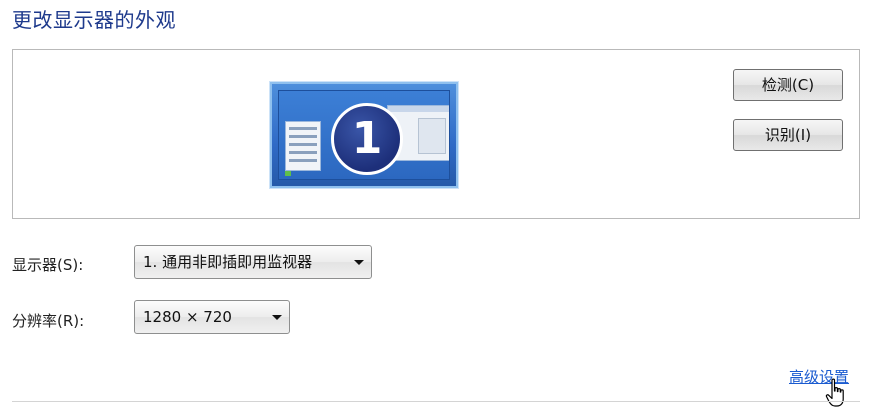  Describe the element at coordinates (94, 20) in the screenshot. I see `page-title: 更改显示器的外观` at that location.